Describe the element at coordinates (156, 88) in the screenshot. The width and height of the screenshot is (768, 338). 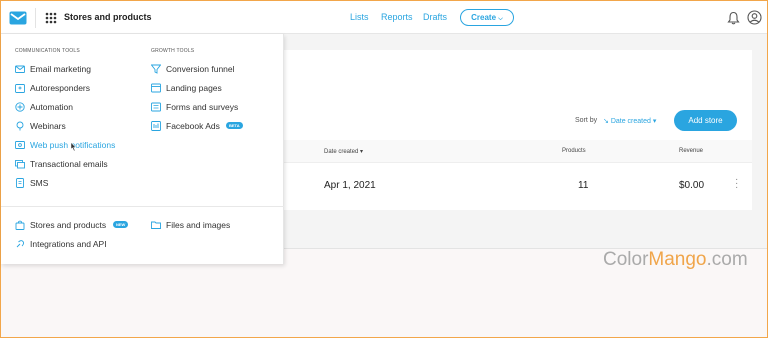
I see `landing-page-icon` at that location.